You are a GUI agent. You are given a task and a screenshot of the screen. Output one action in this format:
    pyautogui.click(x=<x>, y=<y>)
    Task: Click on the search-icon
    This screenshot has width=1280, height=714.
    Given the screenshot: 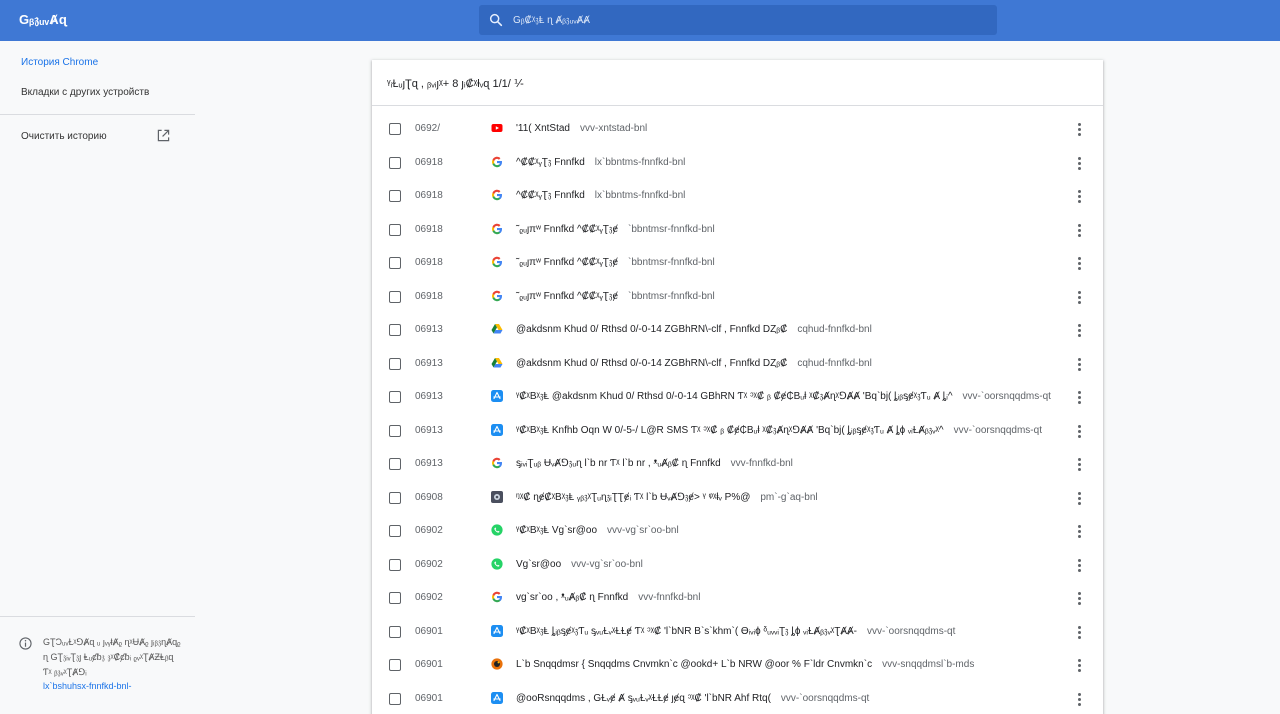 What is the action you would take?
    pyautogui.click(x=496, y=20)
    